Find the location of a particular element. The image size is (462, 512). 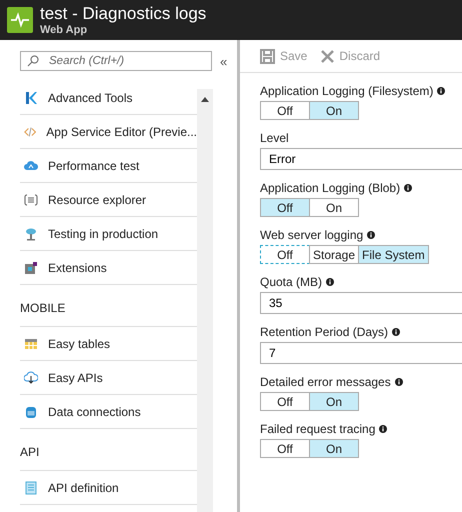

code-icon is located at coordinates (30, 131).